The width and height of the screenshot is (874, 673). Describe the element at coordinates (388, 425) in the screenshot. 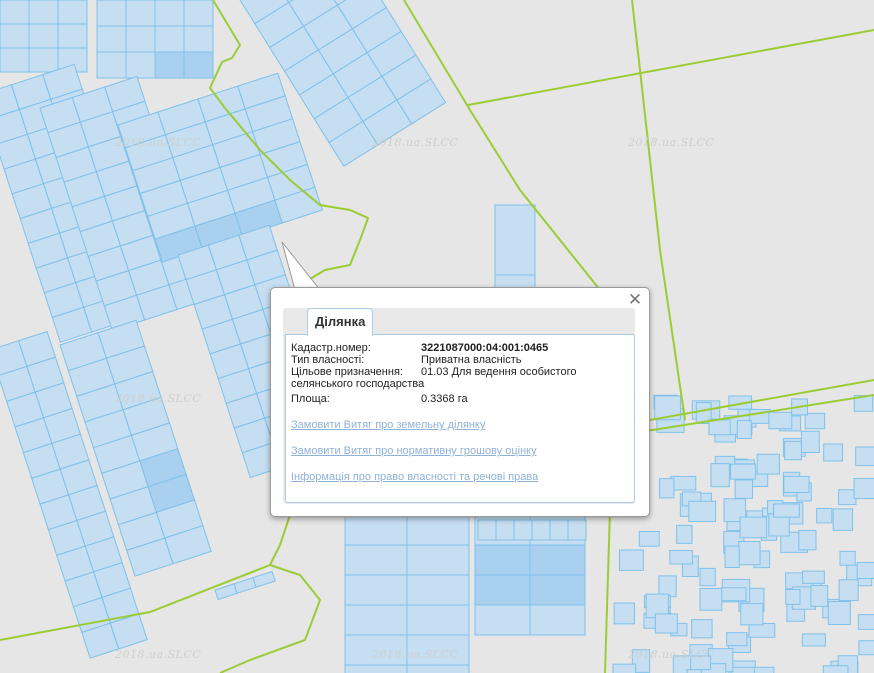

I see `order-extract-link: Замовити Витяг про земельну ділянку` at that location.